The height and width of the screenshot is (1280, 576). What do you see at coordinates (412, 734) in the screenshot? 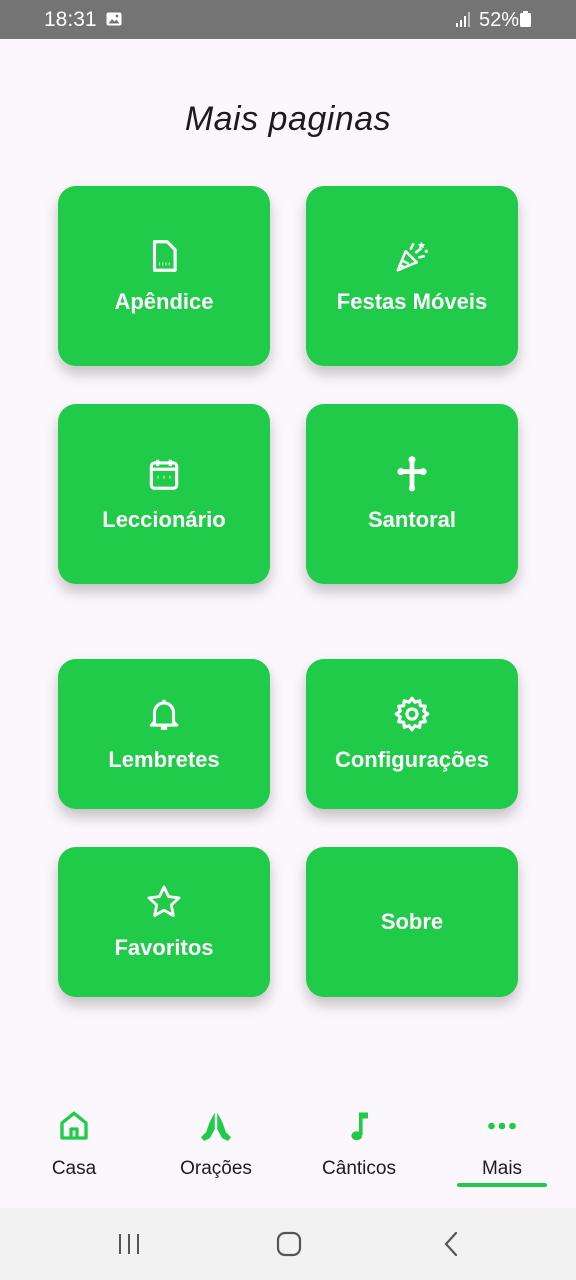
I see `tile-configuracoes: Configurações` at bounding box center [412, 734].